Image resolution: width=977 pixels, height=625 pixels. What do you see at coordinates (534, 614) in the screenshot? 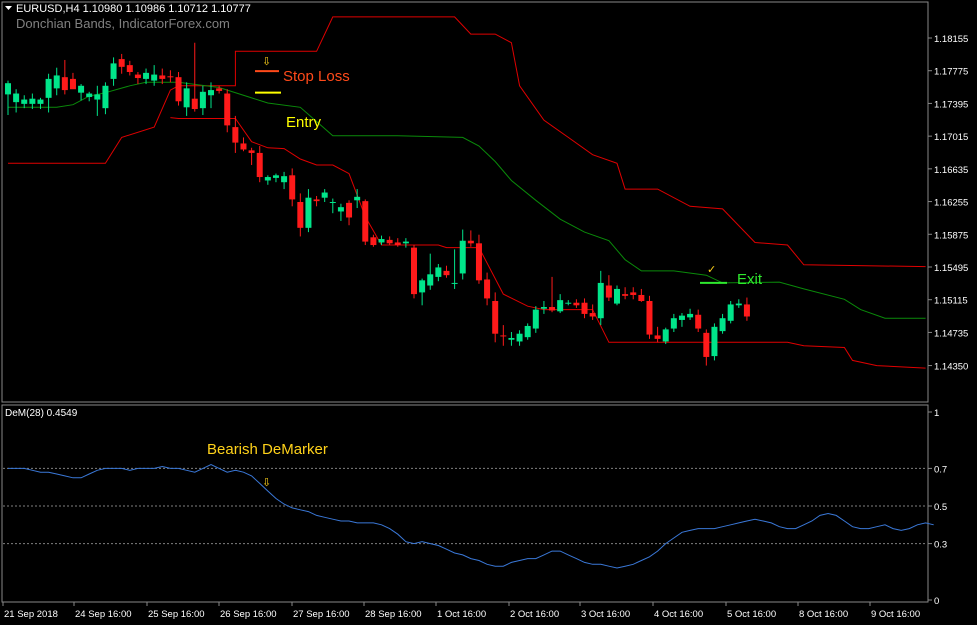
I see `time-tick-label: 2 Oct 16:00` at bounding box center [534, 614].